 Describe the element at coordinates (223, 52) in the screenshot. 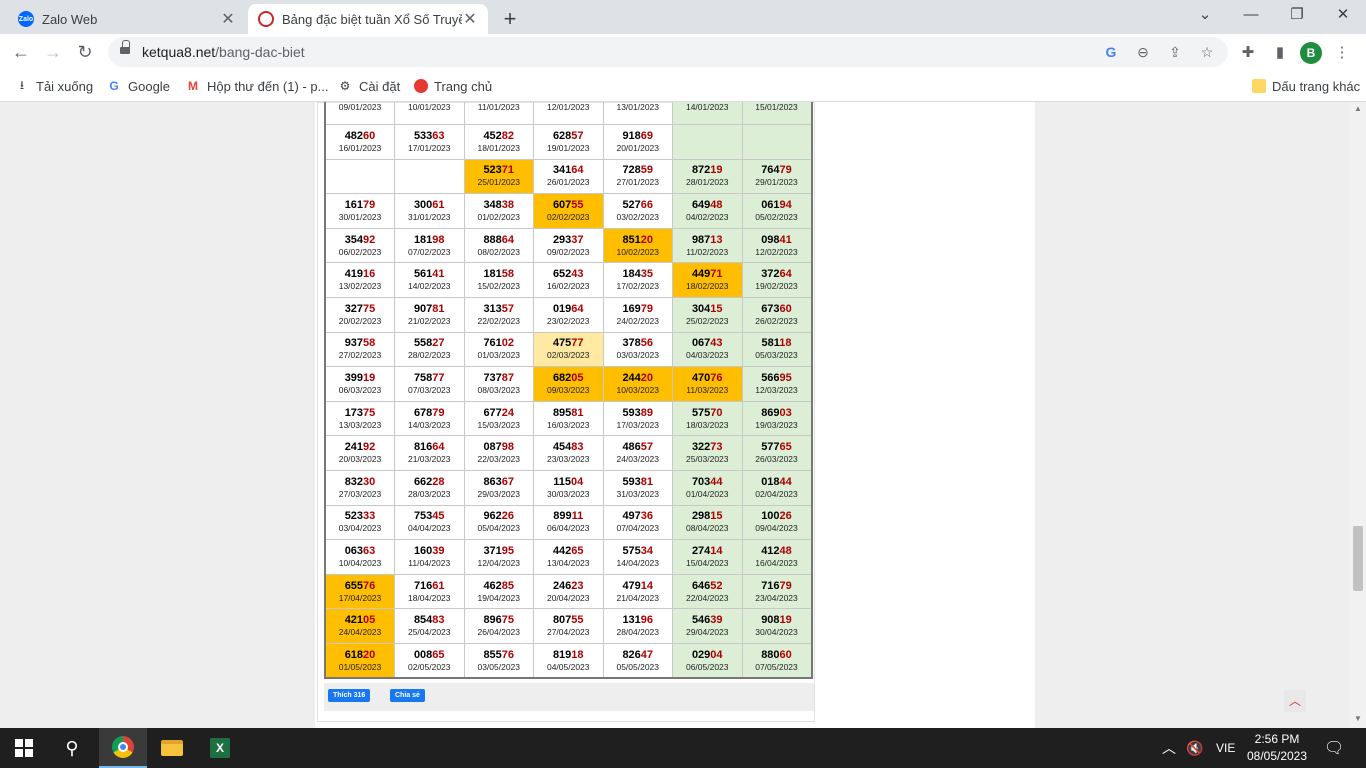

I see `url-text: ketqua8.net/bang-dac-biet` at that location.